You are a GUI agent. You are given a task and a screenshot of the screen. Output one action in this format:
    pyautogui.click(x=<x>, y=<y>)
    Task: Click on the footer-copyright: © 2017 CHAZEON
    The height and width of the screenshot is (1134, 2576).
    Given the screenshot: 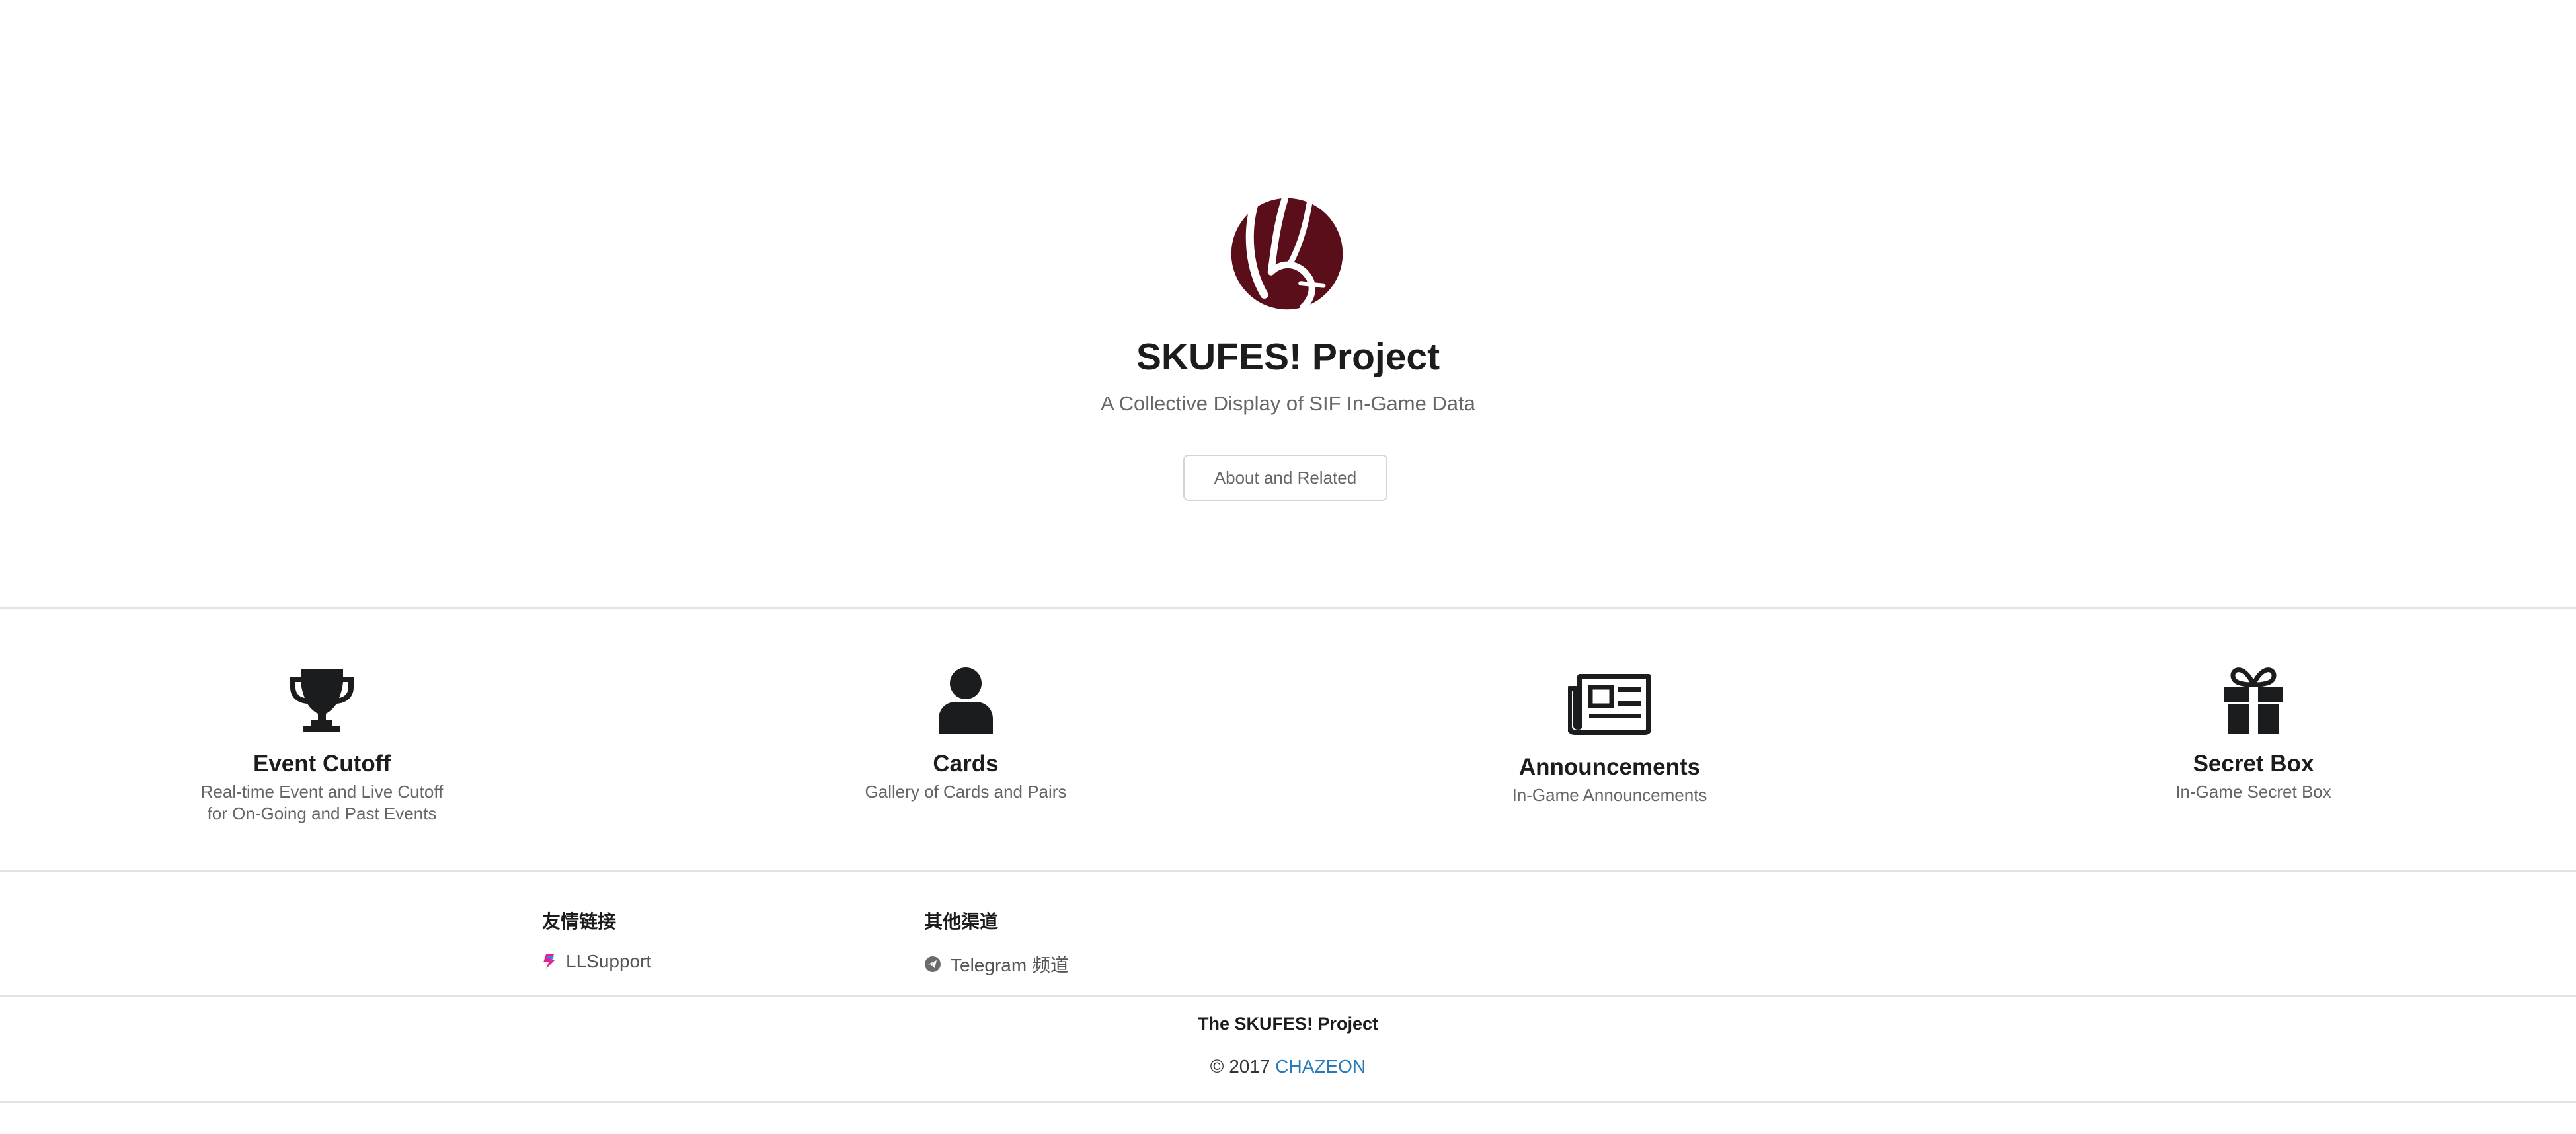 What is the action you would take?
    pyautogui.click(x=1288, y=1066)
    